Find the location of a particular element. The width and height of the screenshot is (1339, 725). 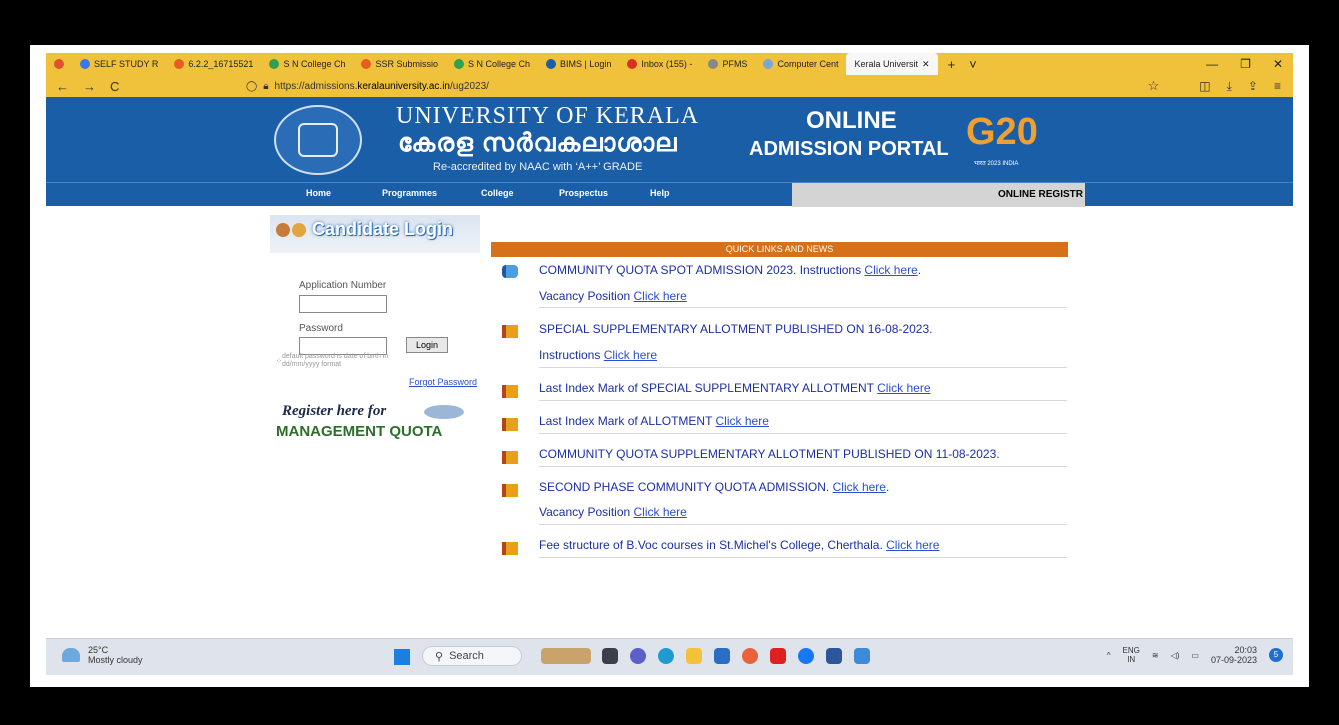

reload-button: C is located at coordinates (114, 86).